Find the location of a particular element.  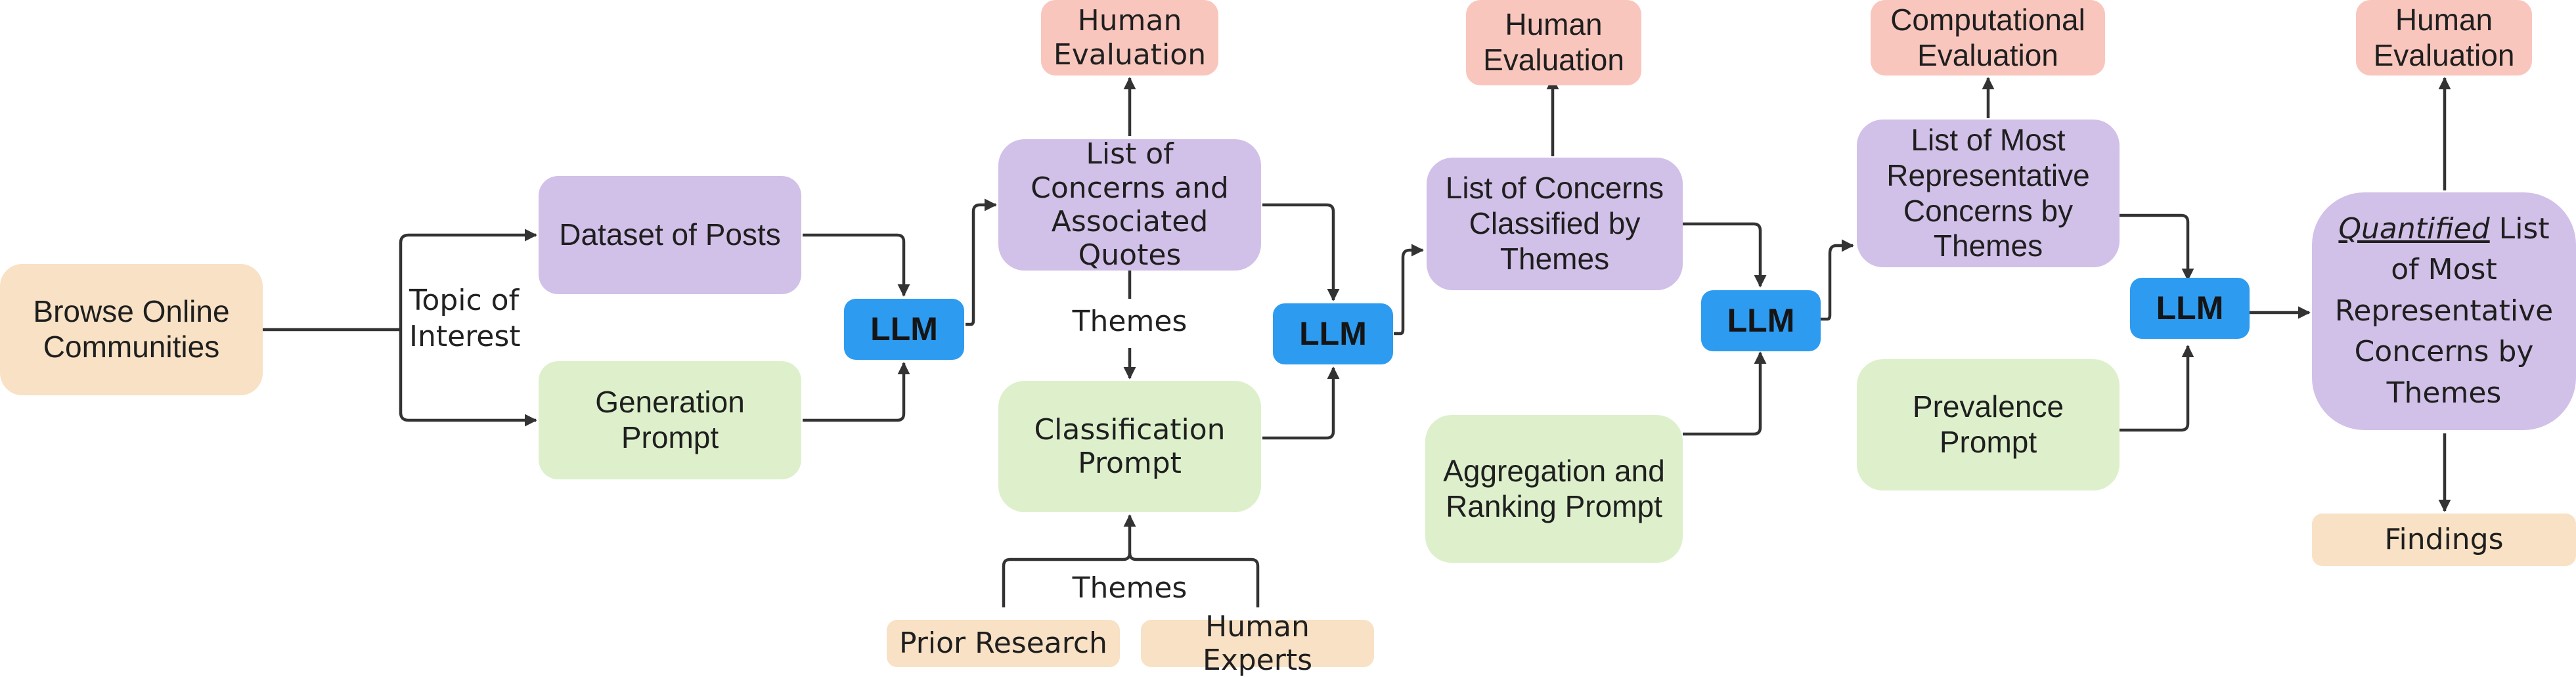

node-label: Human Experts is located at coordinates (1257, 643).